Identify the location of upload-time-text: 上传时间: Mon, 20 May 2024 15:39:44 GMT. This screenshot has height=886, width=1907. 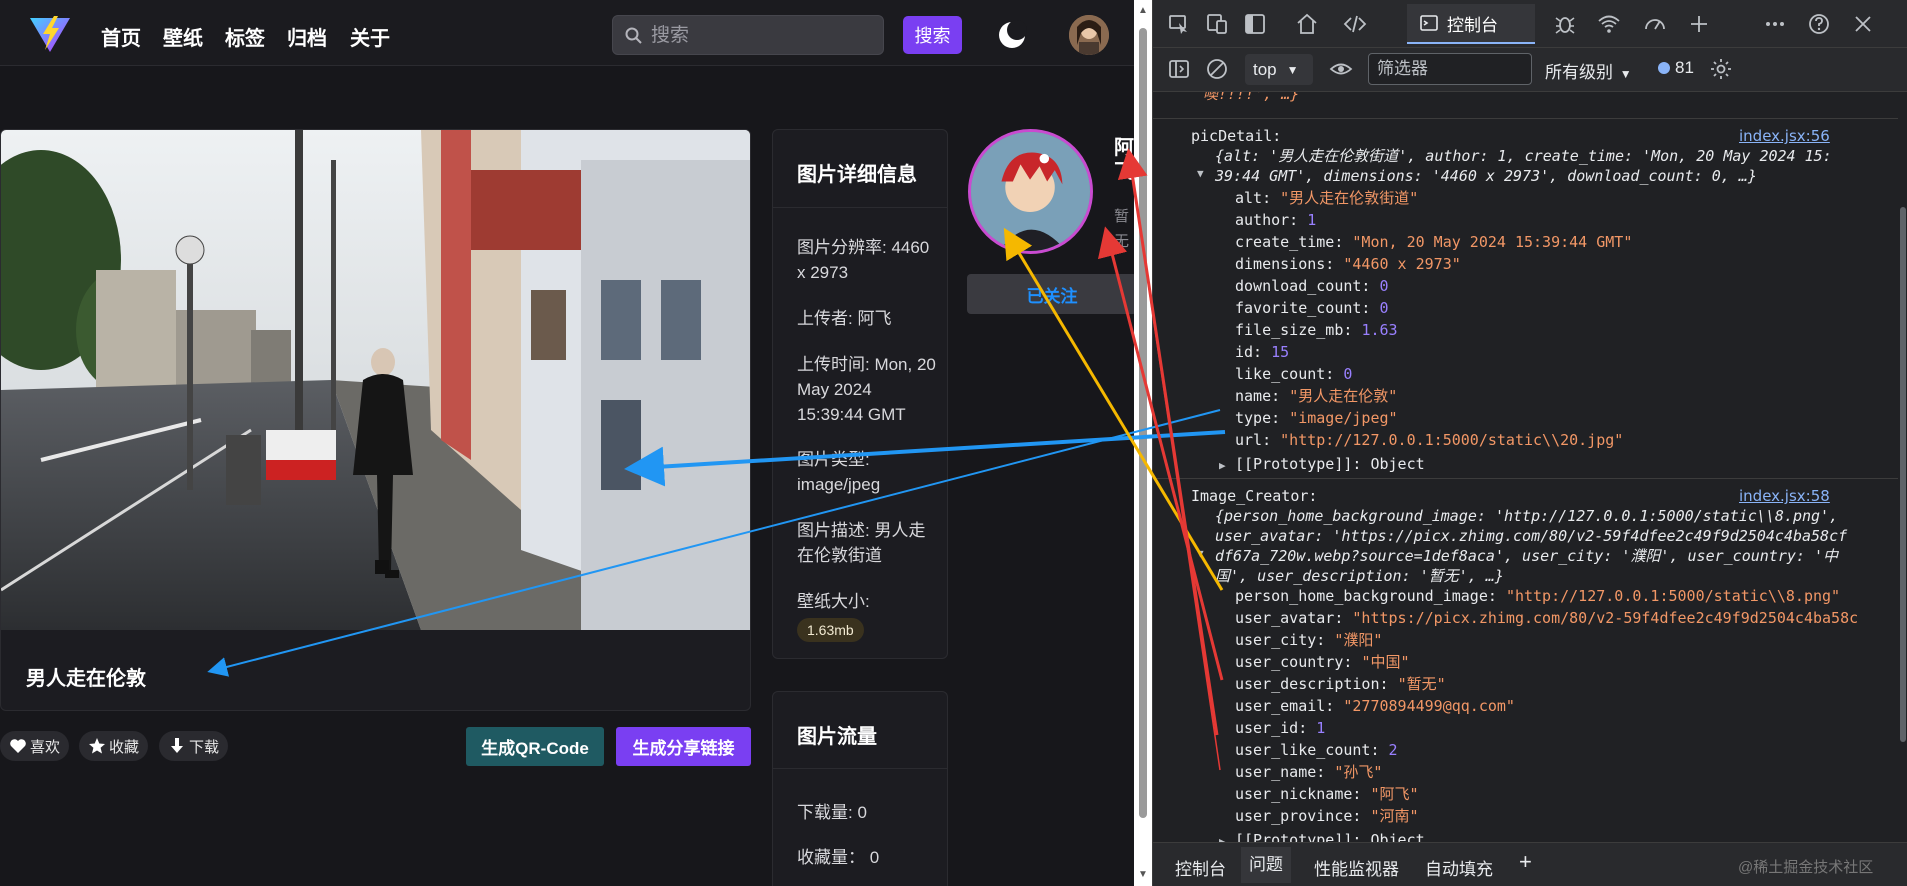
(866, 389).